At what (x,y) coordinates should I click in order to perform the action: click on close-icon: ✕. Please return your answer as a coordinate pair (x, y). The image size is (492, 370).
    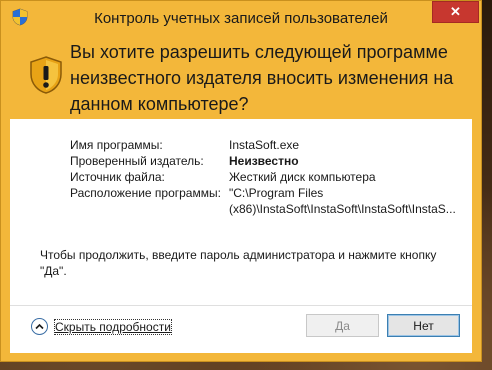
    Looking at the image, I should click on (455, 11).